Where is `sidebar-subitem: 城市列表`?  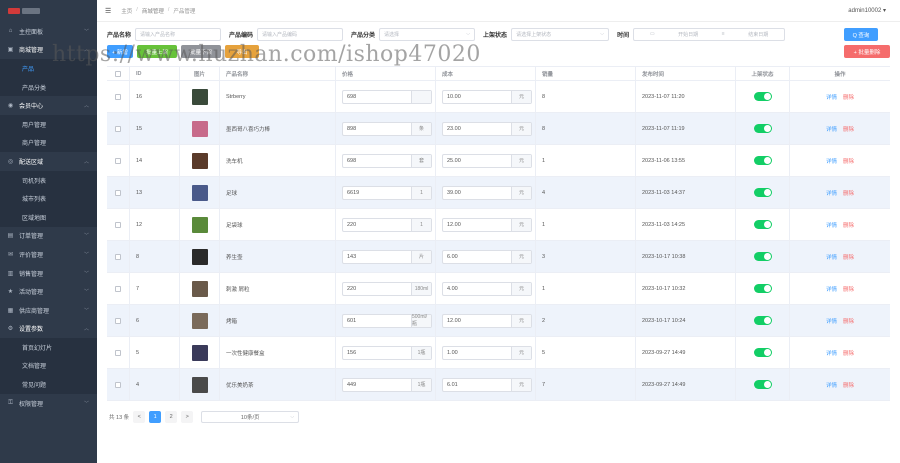
sidebar-subitem: 城市列表 is located at coordinates (48, 198).